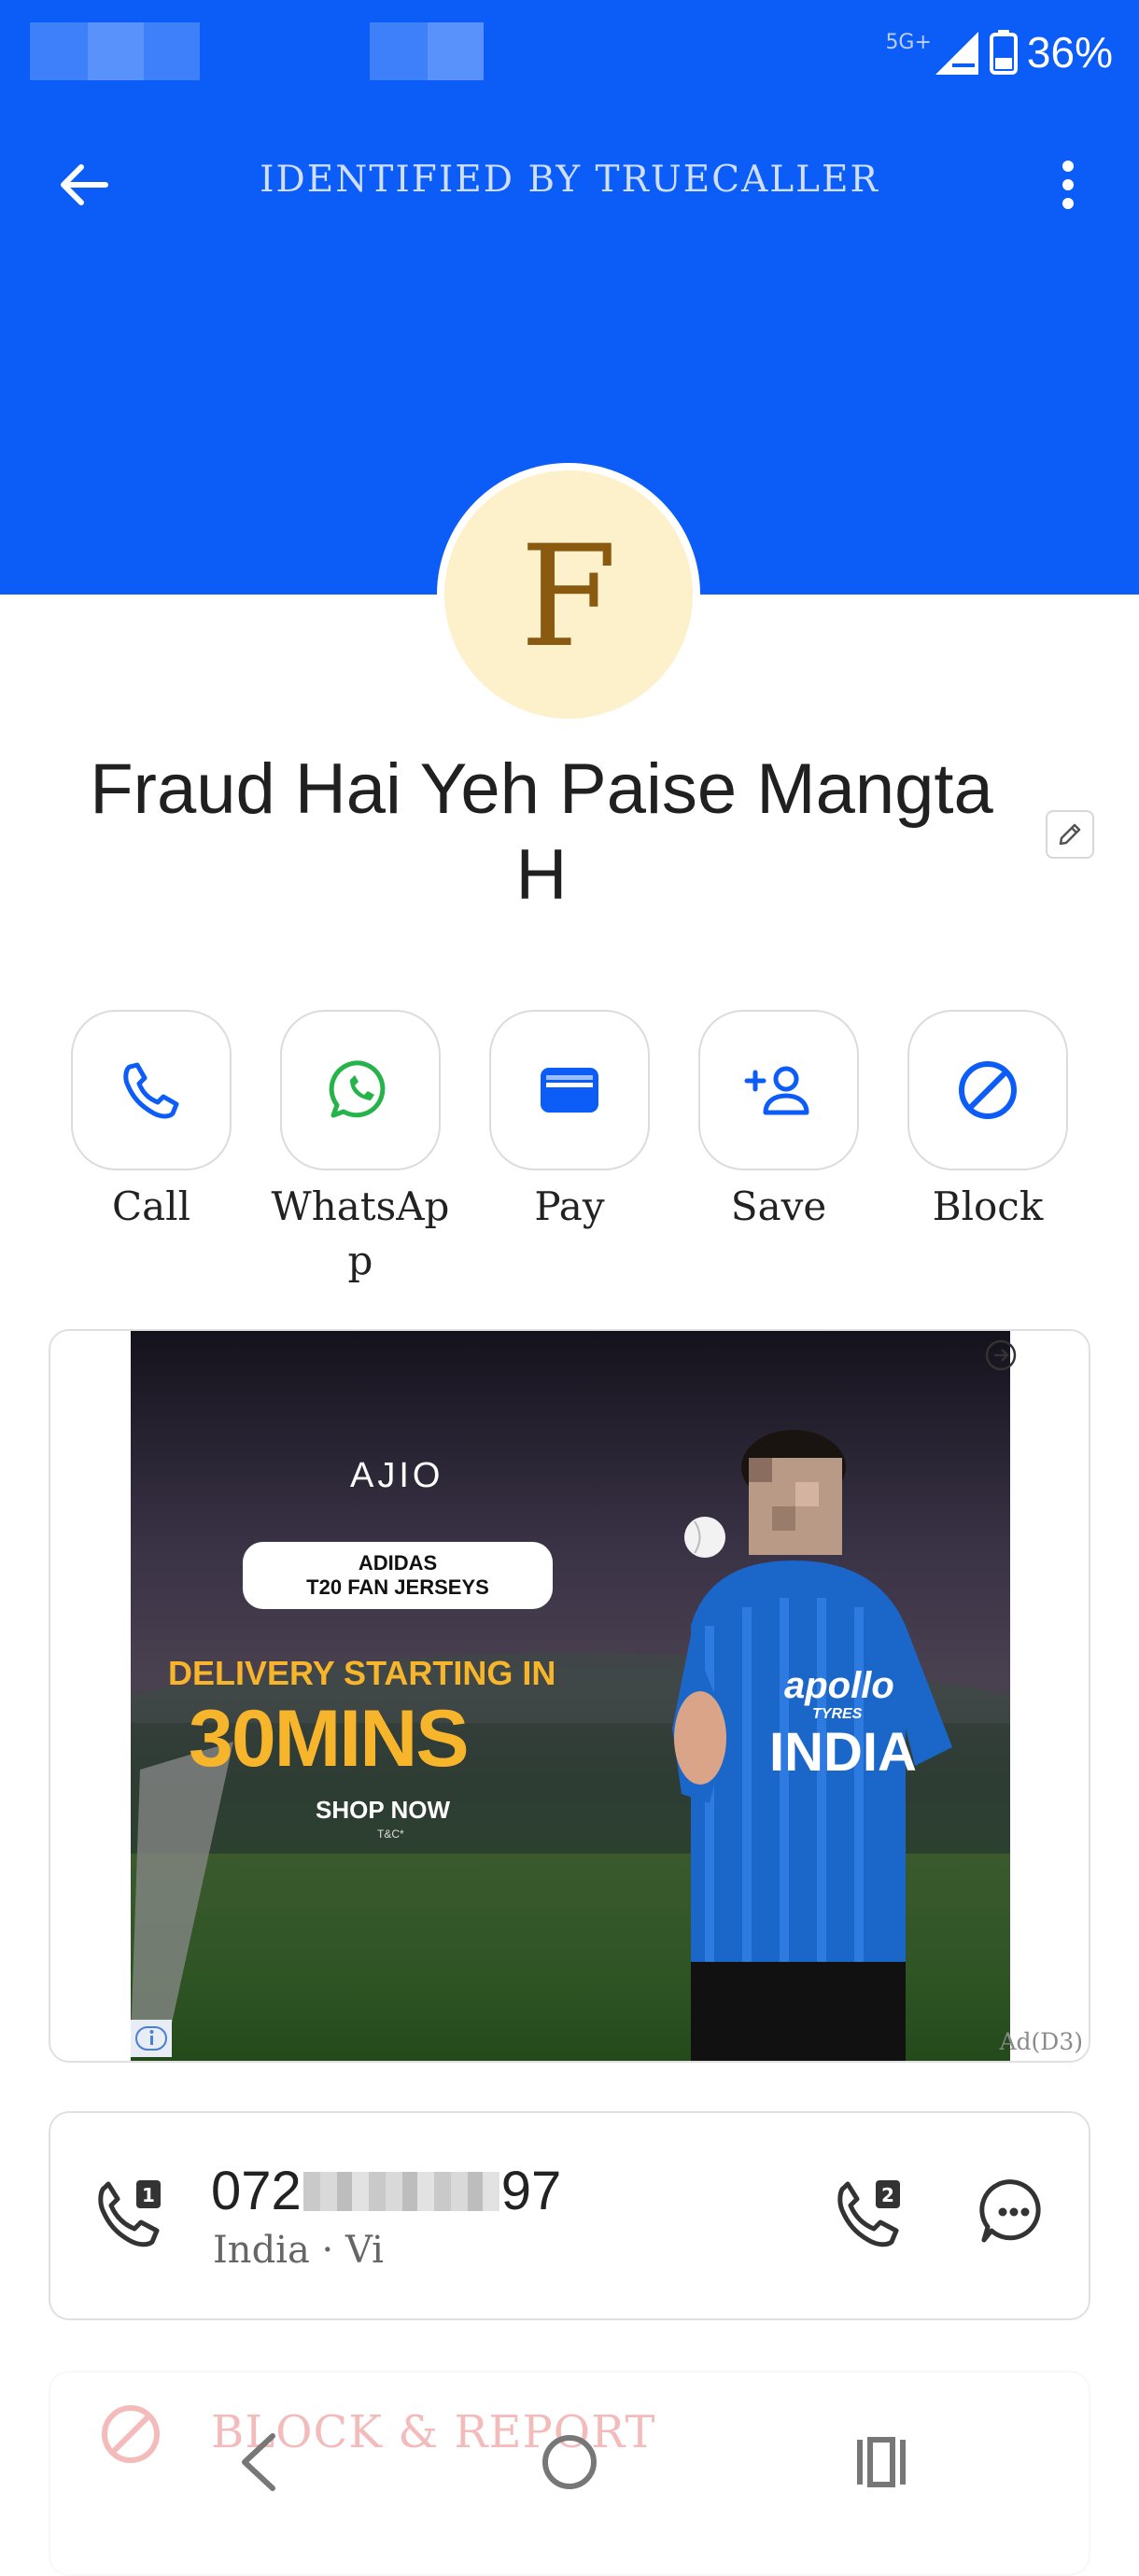 This screenshot has width=1139, height=2576. Describe the element at coordinates (881, 2462) in the screenshot. I see `nav-recents-icon` at that location.